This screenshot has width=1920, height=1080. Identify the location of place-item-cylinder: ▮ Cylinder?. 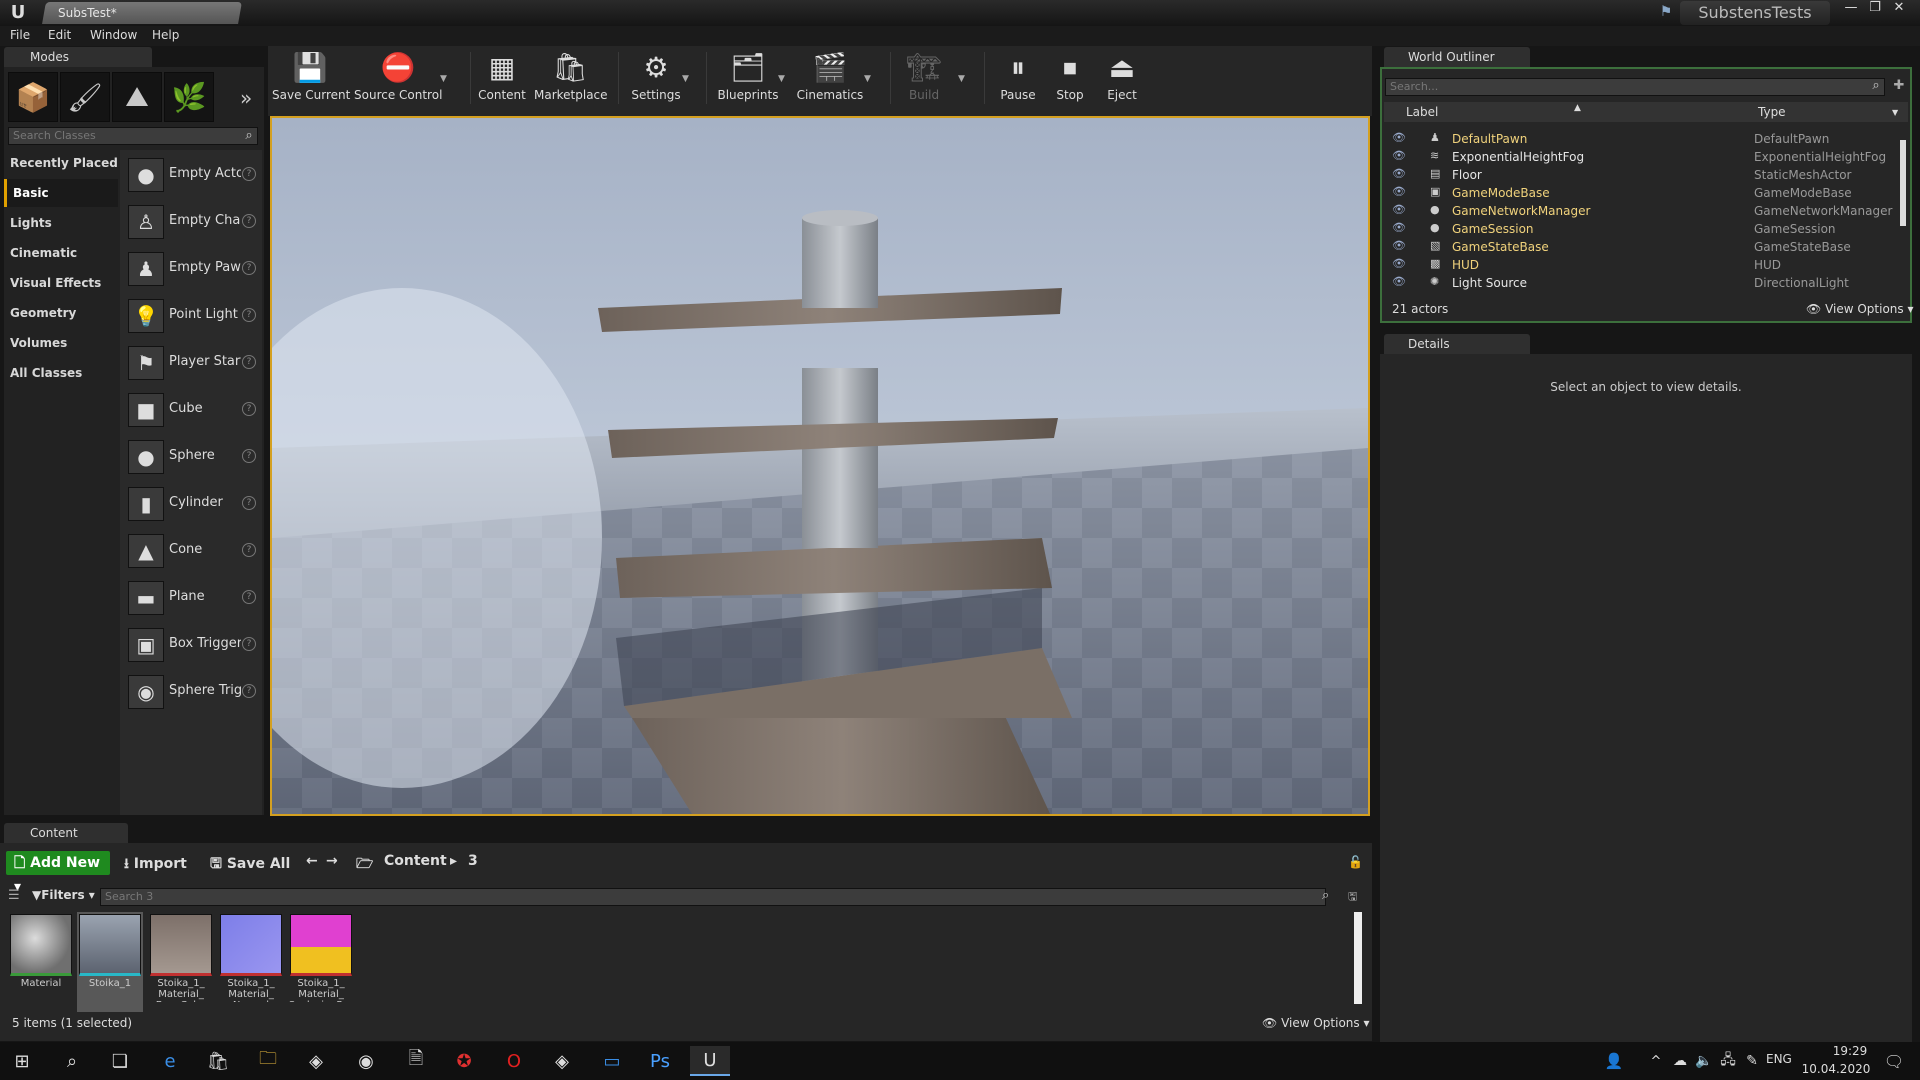
(193, 503).